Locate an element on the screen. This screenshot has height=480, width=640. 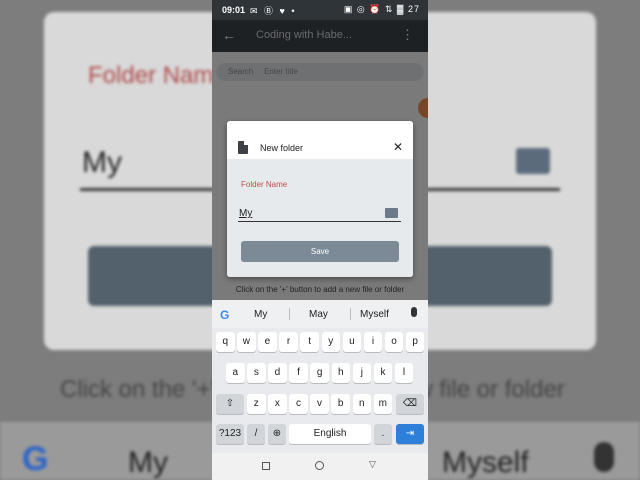
background-folder-label: Folder Name is located at coordinates (157, 75).